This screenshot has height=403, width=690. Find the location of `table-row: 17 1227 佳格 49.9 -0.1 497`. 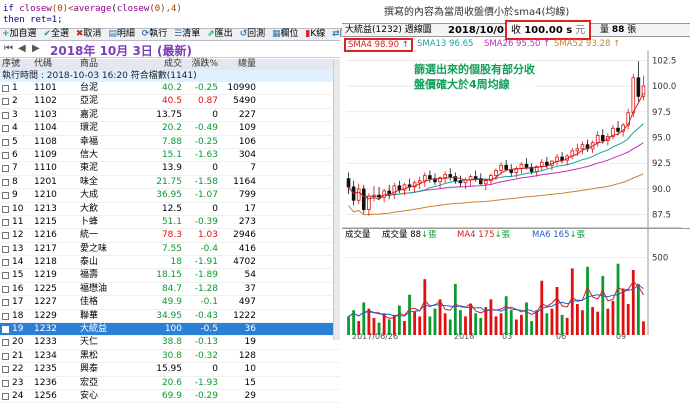

table-row: 17 1227 佳格 49.9 -0.1 497 is located at coordinates (170, 303).